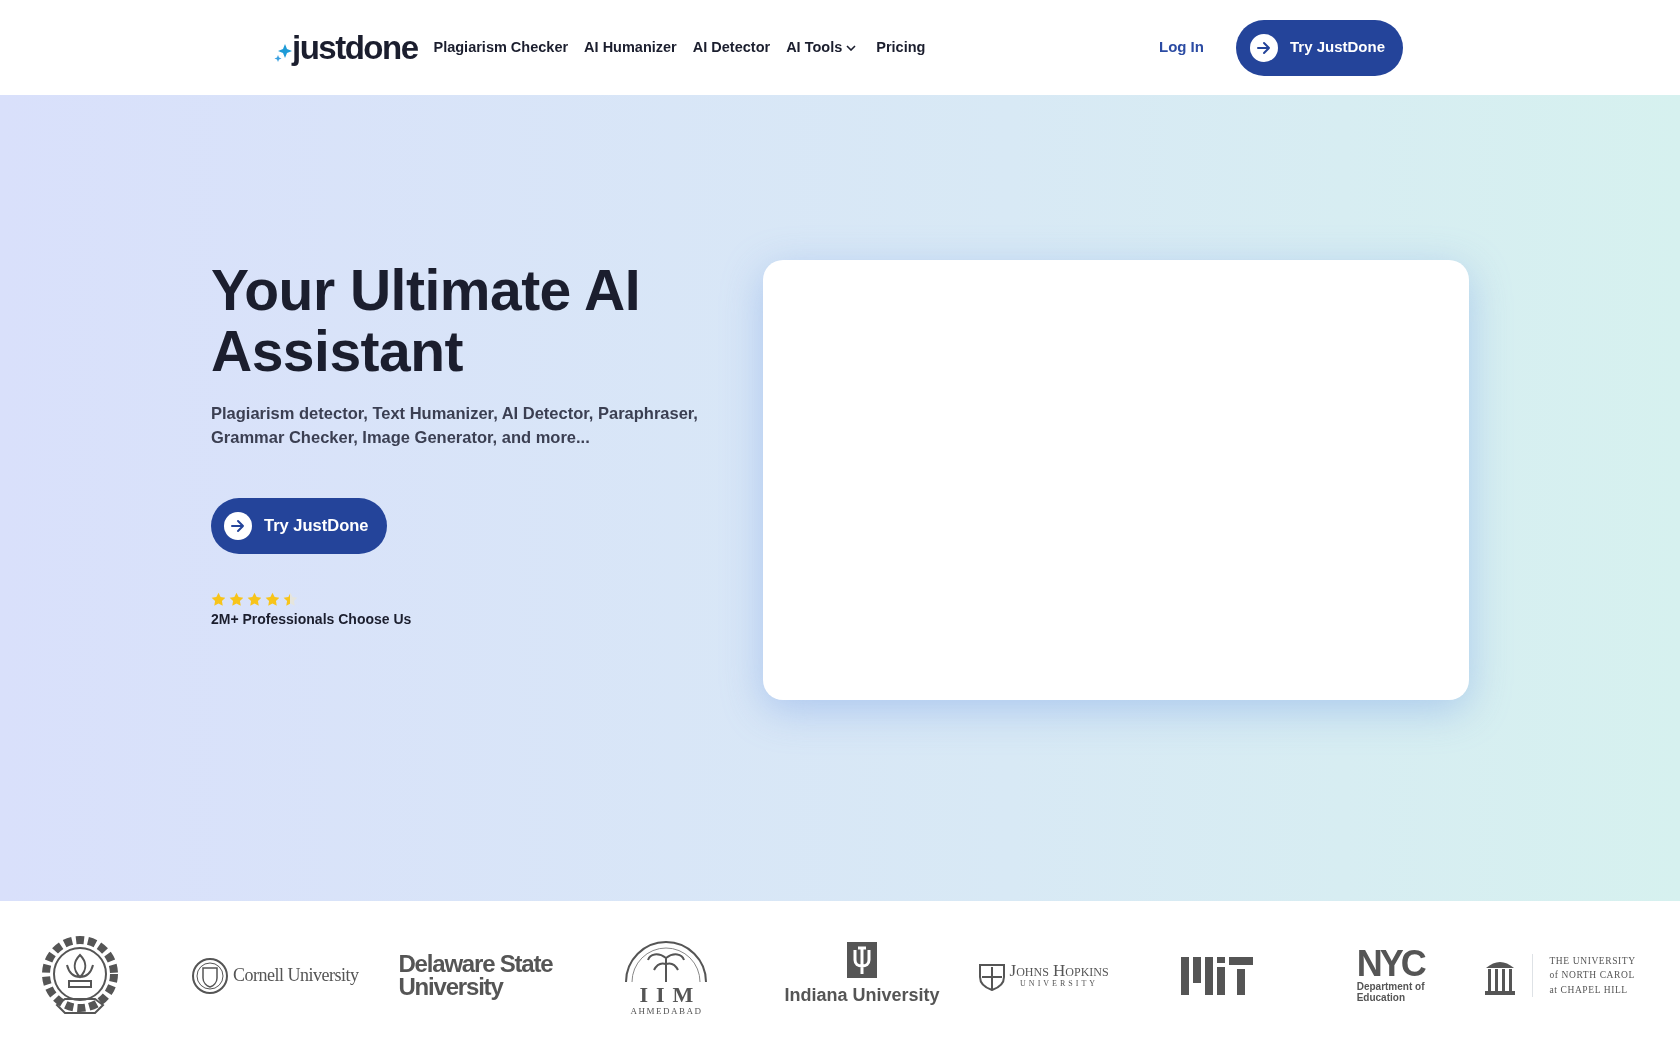  What do you see at coordinates (426, 321) in the screenshot?
I see `hero-title: Your Ultimate AI Assistant` at bounding box center [426, 321].